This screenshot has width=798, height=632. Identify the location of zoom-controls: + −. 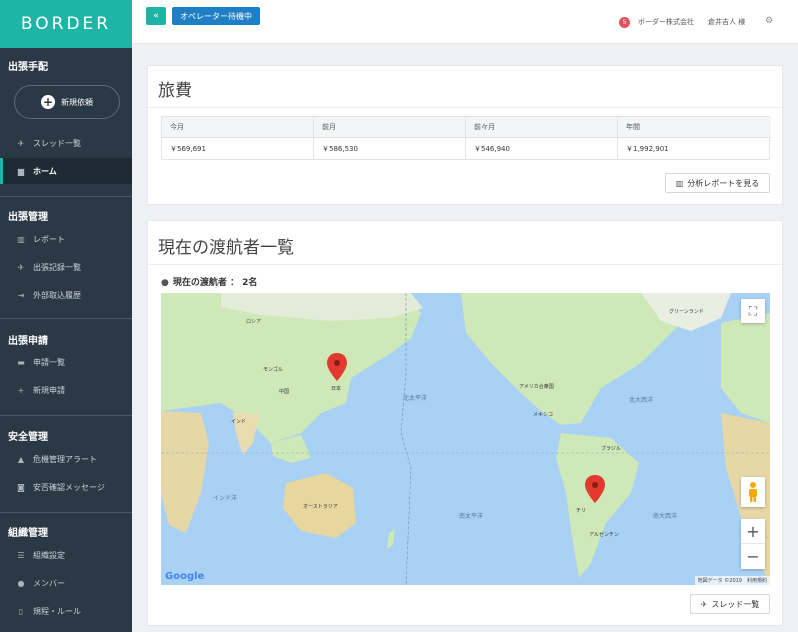
(753, 544).